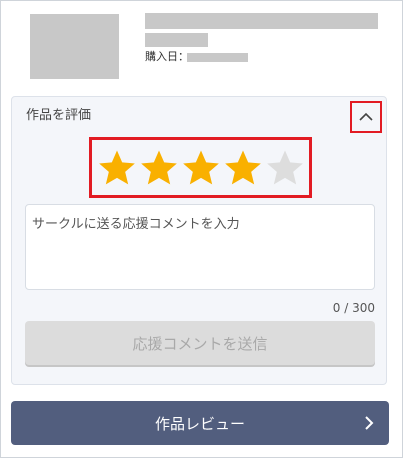 The height and width of the screenshot is (458, 403). Describe the element at coordinates (369, 423) in the screenshot. I see `chevron-right-icon` at that location.